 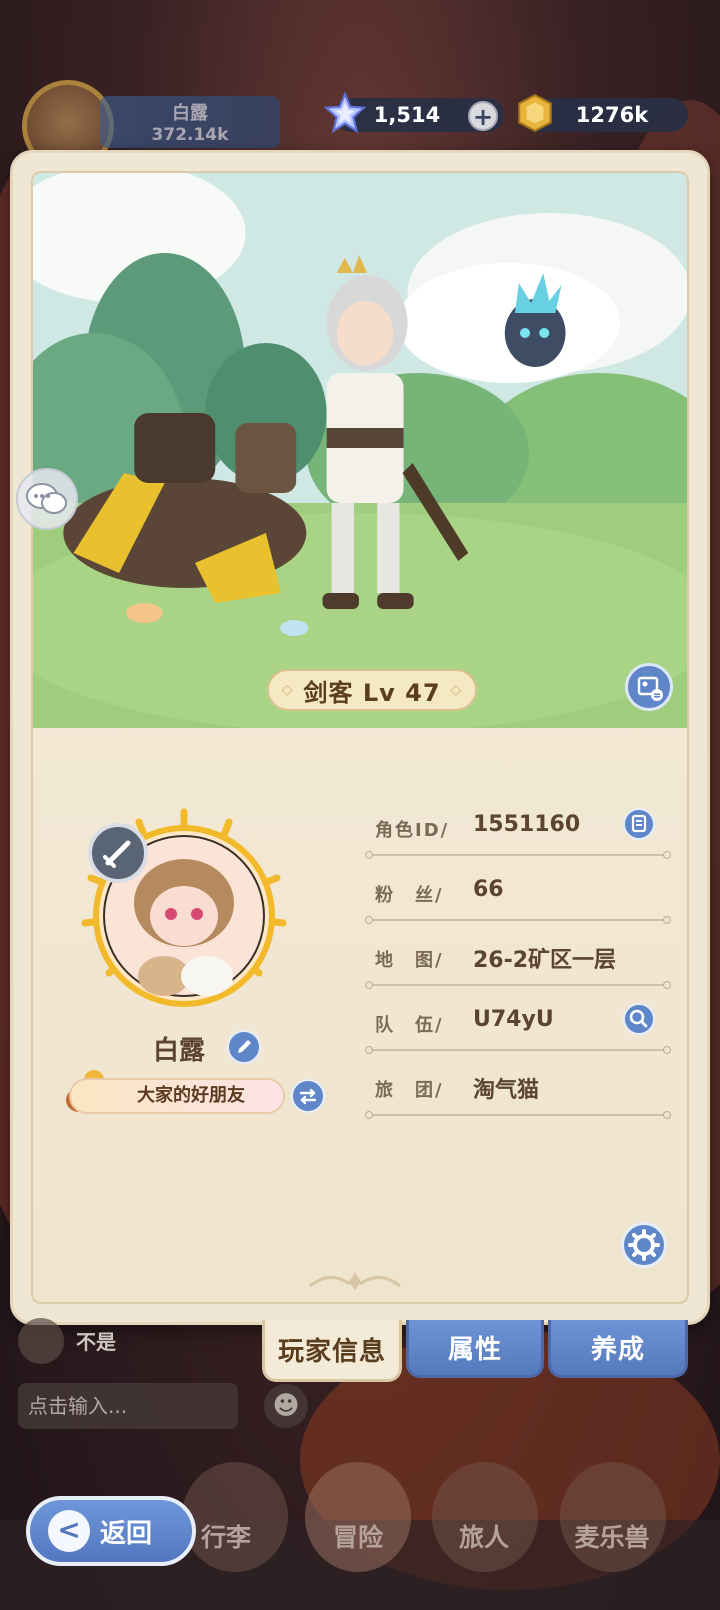 I want to click on edit-name-button, so click(x=244, y=1047).